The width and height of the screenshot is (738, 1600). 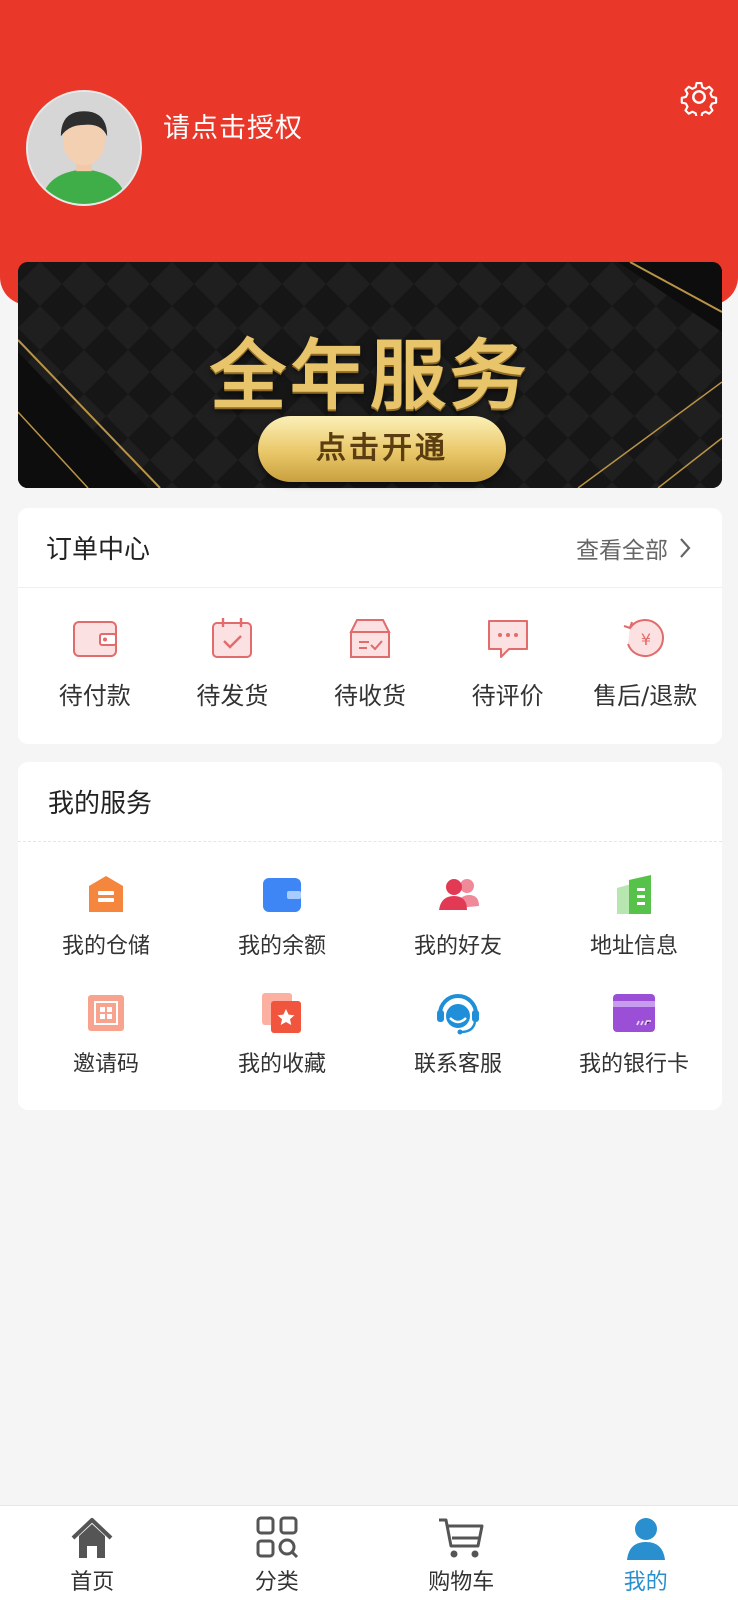 I want to click on service-label: 我的余额, so click(x=281, y=946).